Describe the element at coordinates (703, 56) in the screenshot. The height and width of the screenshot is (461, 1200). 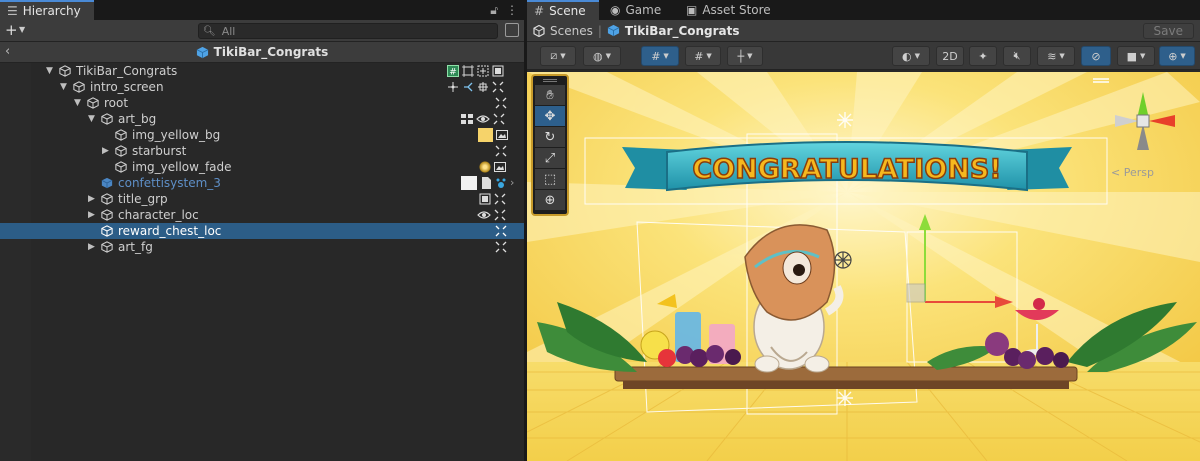
I see `grid-visibility-button: # ▼` at that location.